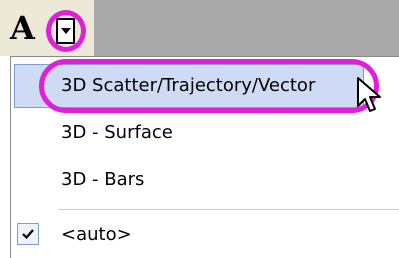  What do you see at coordinates (96, 234) in the screenshot?
I see `menu-item-label: <auto>` at bounding box center [96, 234].